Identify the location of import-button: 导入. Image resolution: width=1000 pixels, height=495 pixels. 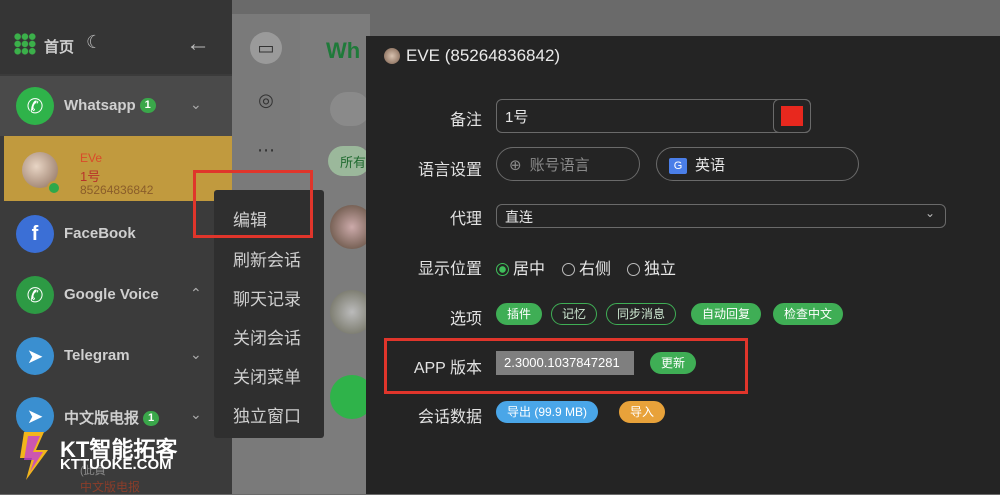
(642, 412).